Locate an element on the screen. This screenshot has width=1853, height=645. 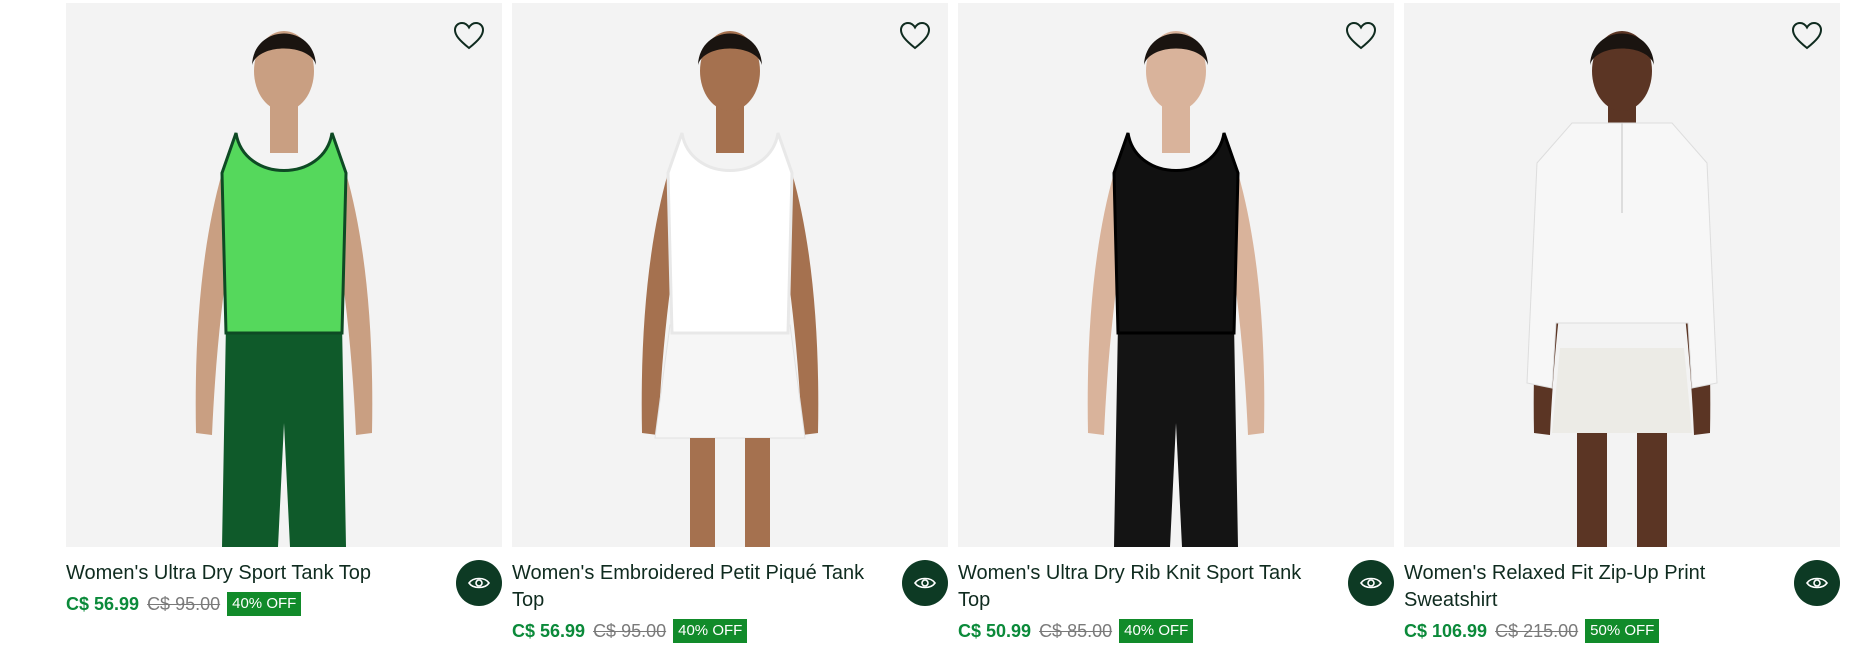
product-title: Women's Ultra Dry Sport Tank Top is located at coordinates (246, 573).